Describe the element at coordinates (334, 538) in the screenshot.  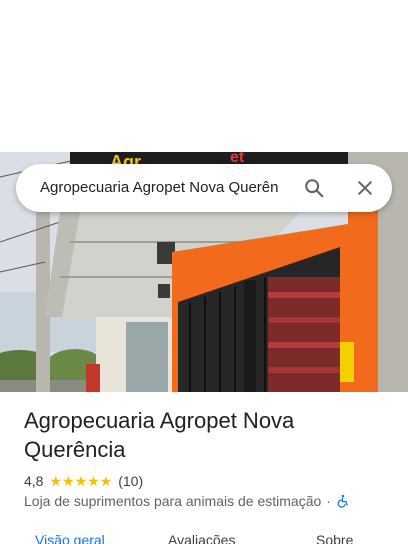
I see `tab-about: Sobre` at that location.